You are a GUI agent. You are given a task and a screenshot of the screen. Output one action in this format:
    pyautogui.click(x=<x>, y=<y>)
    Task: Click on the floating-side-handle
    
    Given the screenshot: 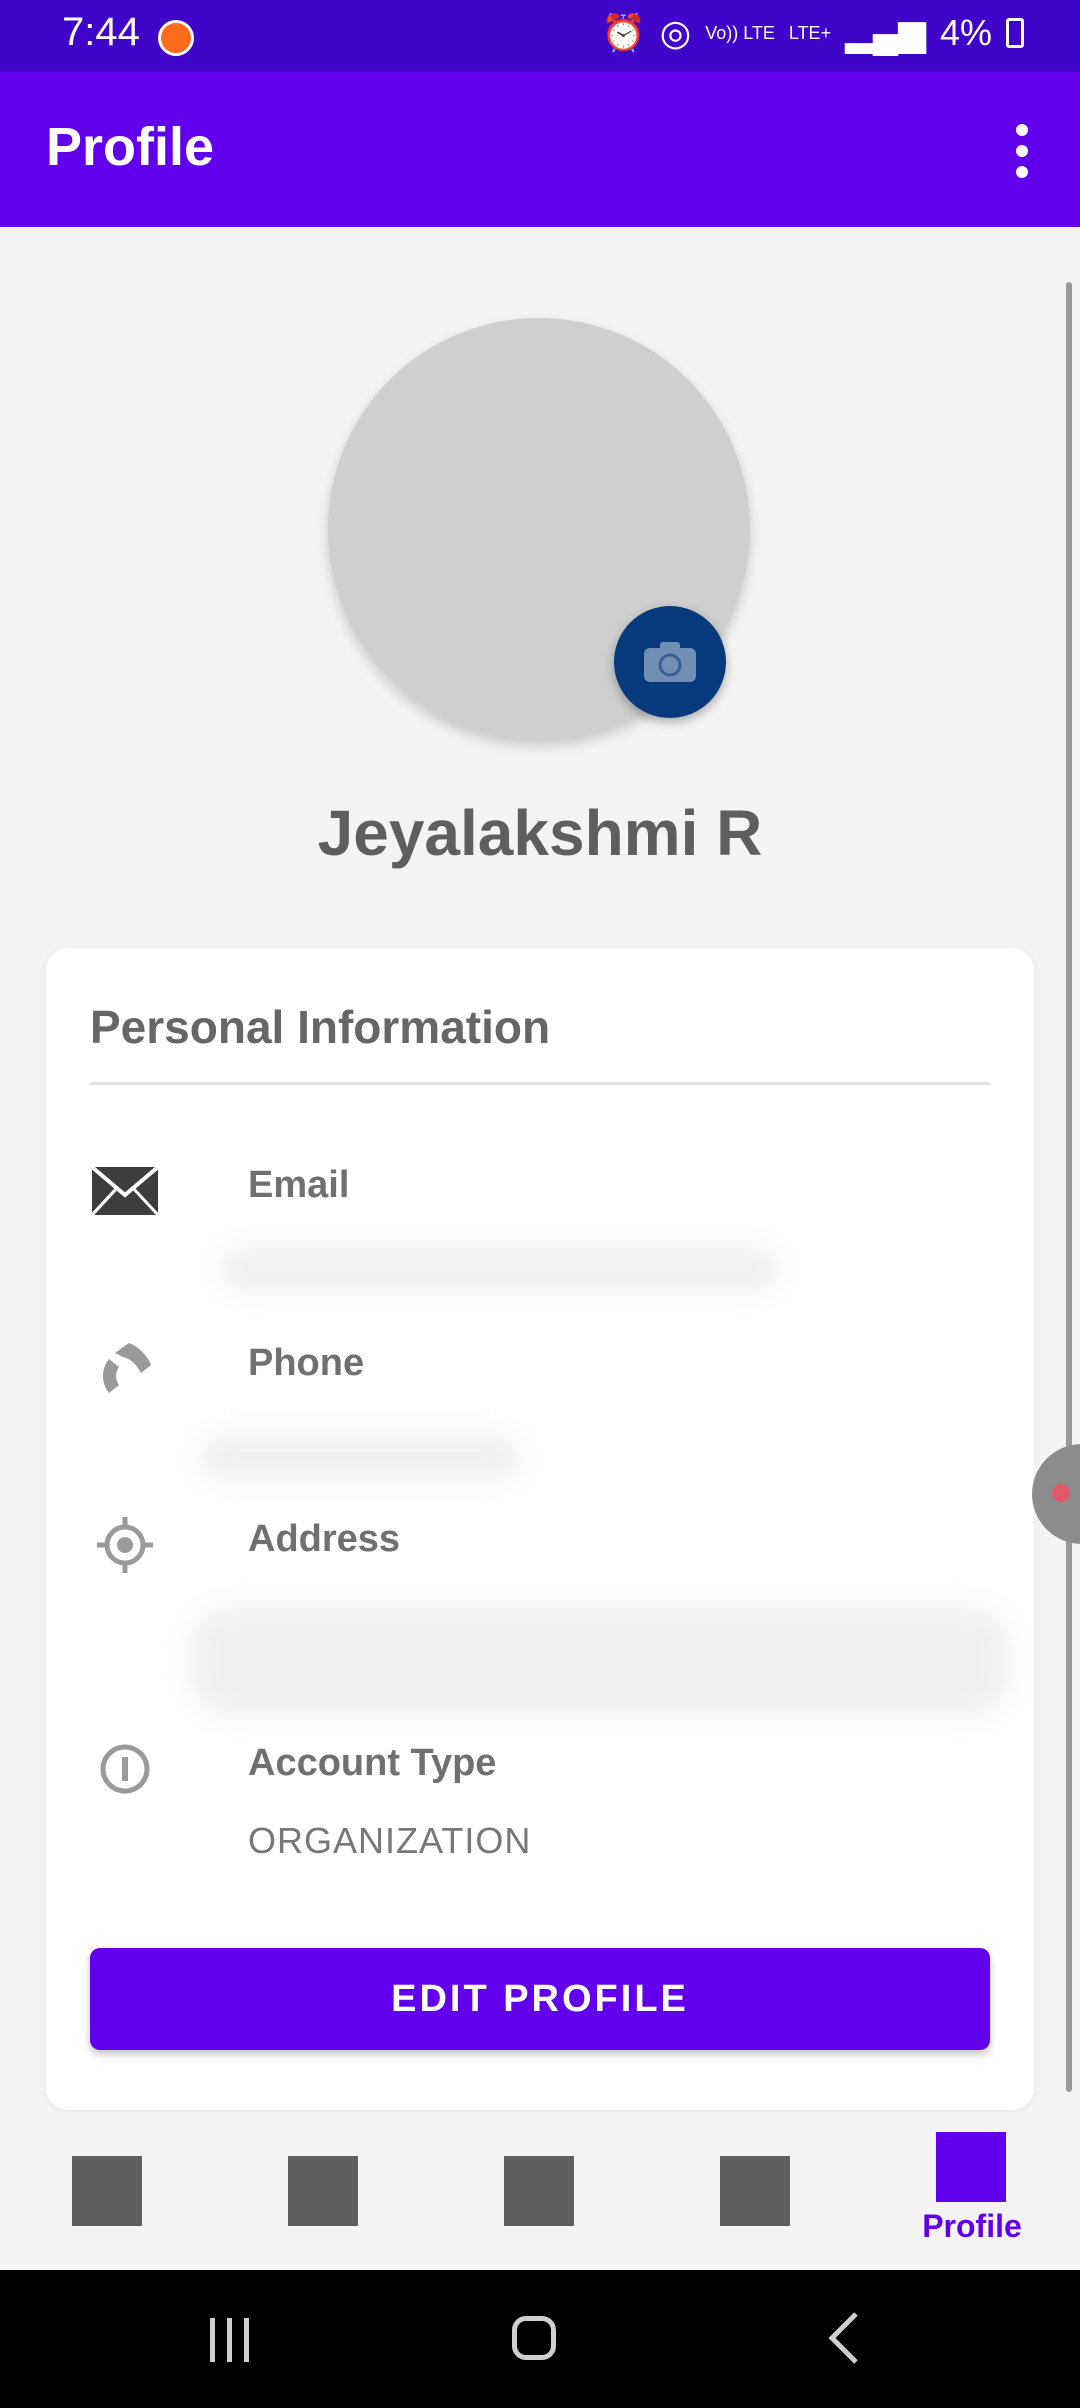 What is the action you would take?
    pyautogui.click(x=1056, y=1494)
    